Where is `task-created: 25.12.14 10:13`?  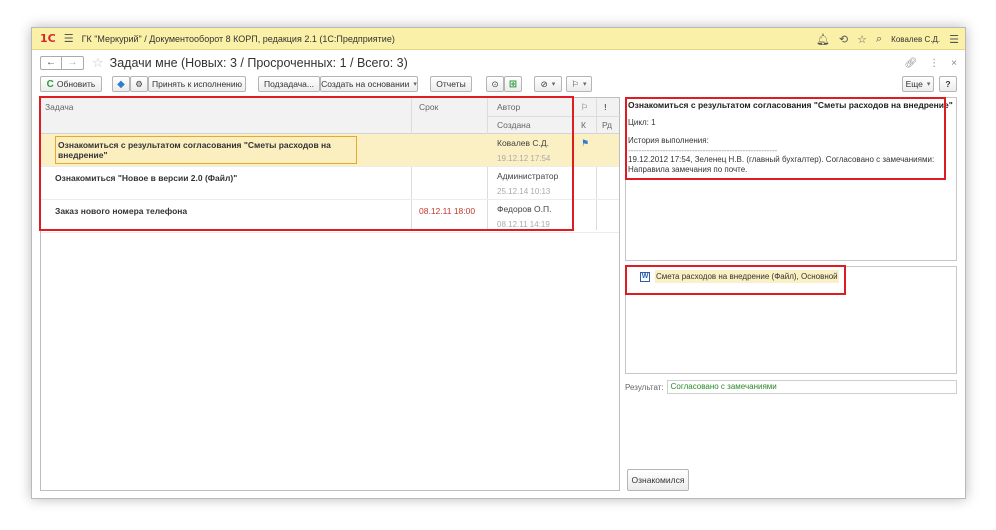
task-created: 25.12.14 10:13 is located at coordinates (524, 191).